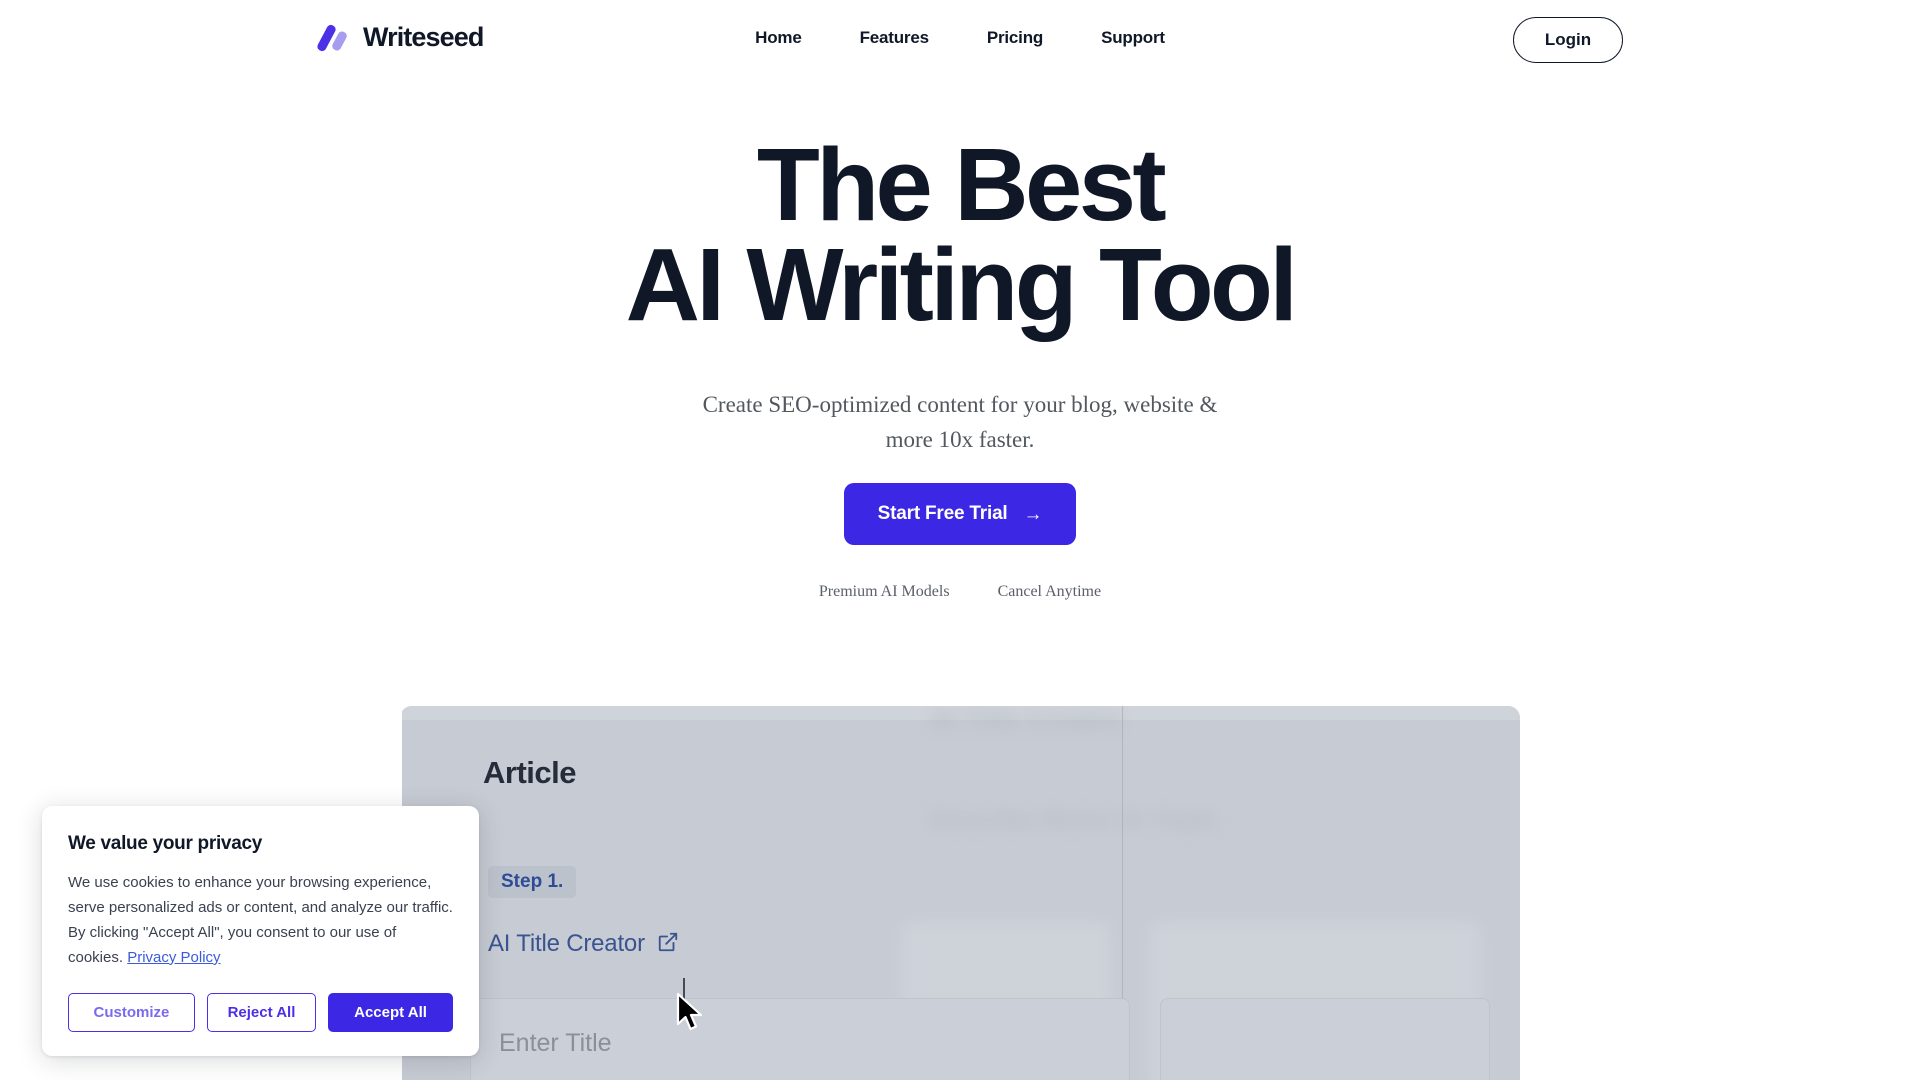 Image resolution: width=1920 pixels, height=1080 pixels. I want to click on writeseed-logo-icon, so click(333, 37).